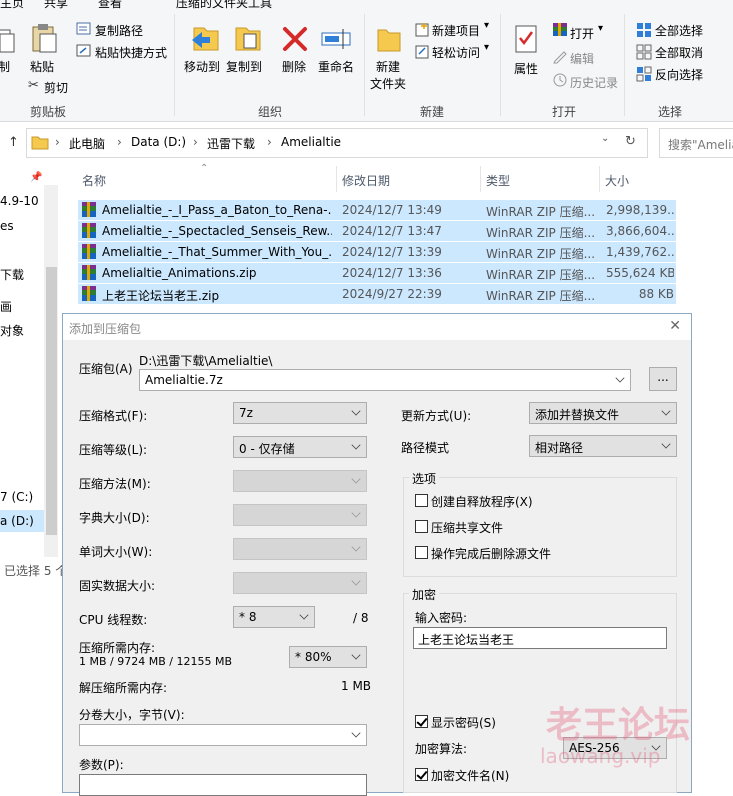  Describe the element at coordinates (526, 68) in the screenshot. I see `properties-button: 属性` at that location.